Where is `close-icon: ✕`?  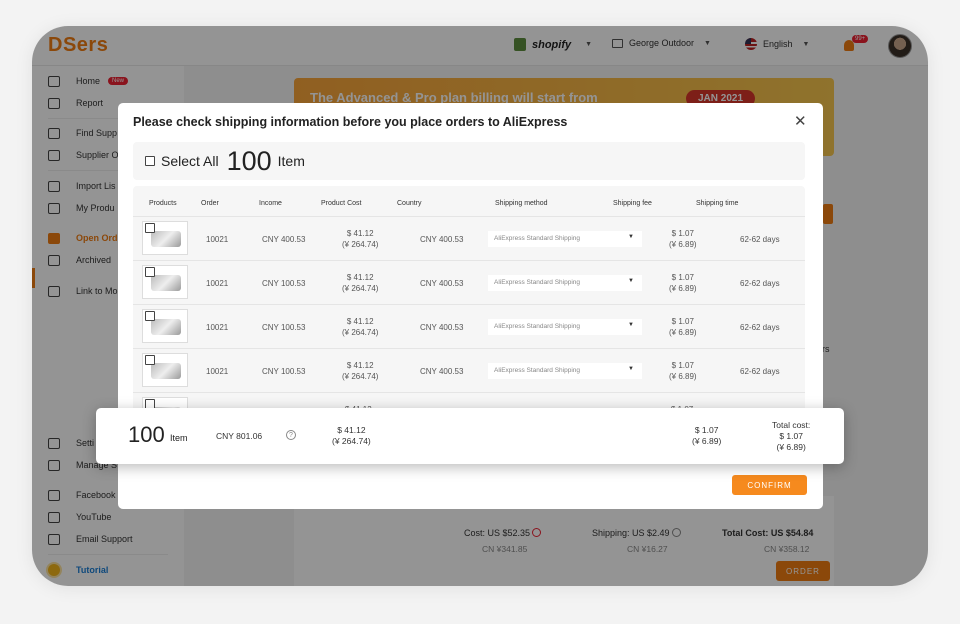
close-icon: ✕ is located at coordinates (800, 121).